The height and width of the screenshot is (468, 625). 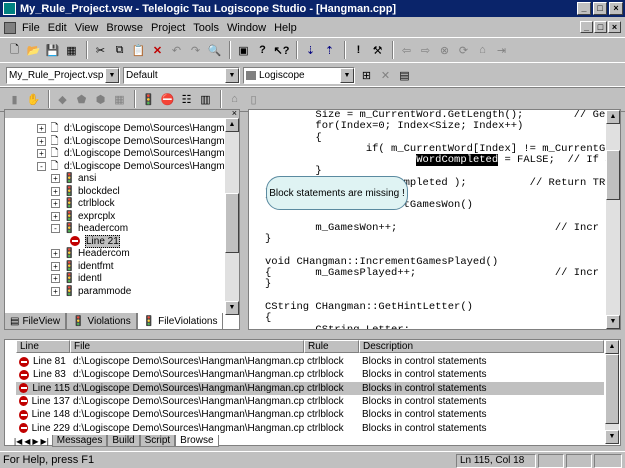 What do you see at coordinates (168, 28) in the screenshot?
I see `menu-project: Project` at bounding box center [168, 28].